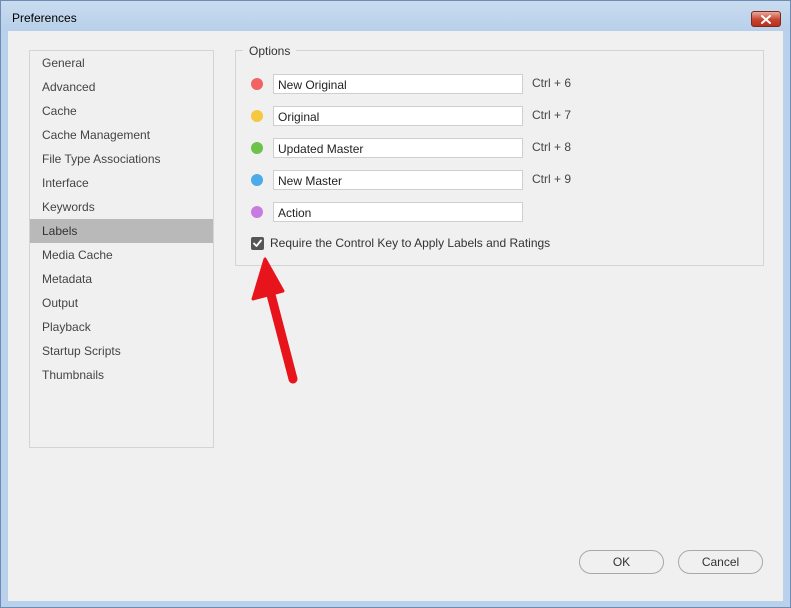  I want to click on checkmark-icon, so click(257, 243).